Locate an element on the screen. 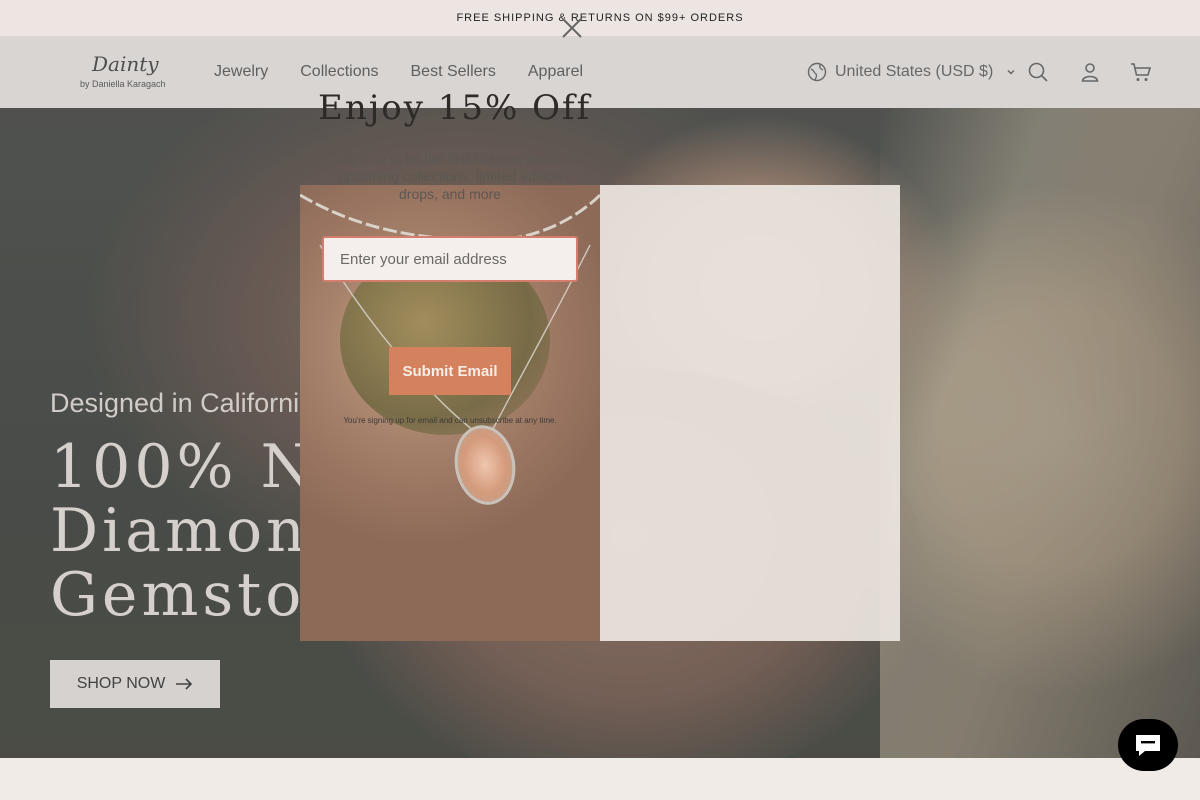 This screenshot has width=1200, height=800. popup-title: Enjoy 15% Off is located at coordinates (455, 108).